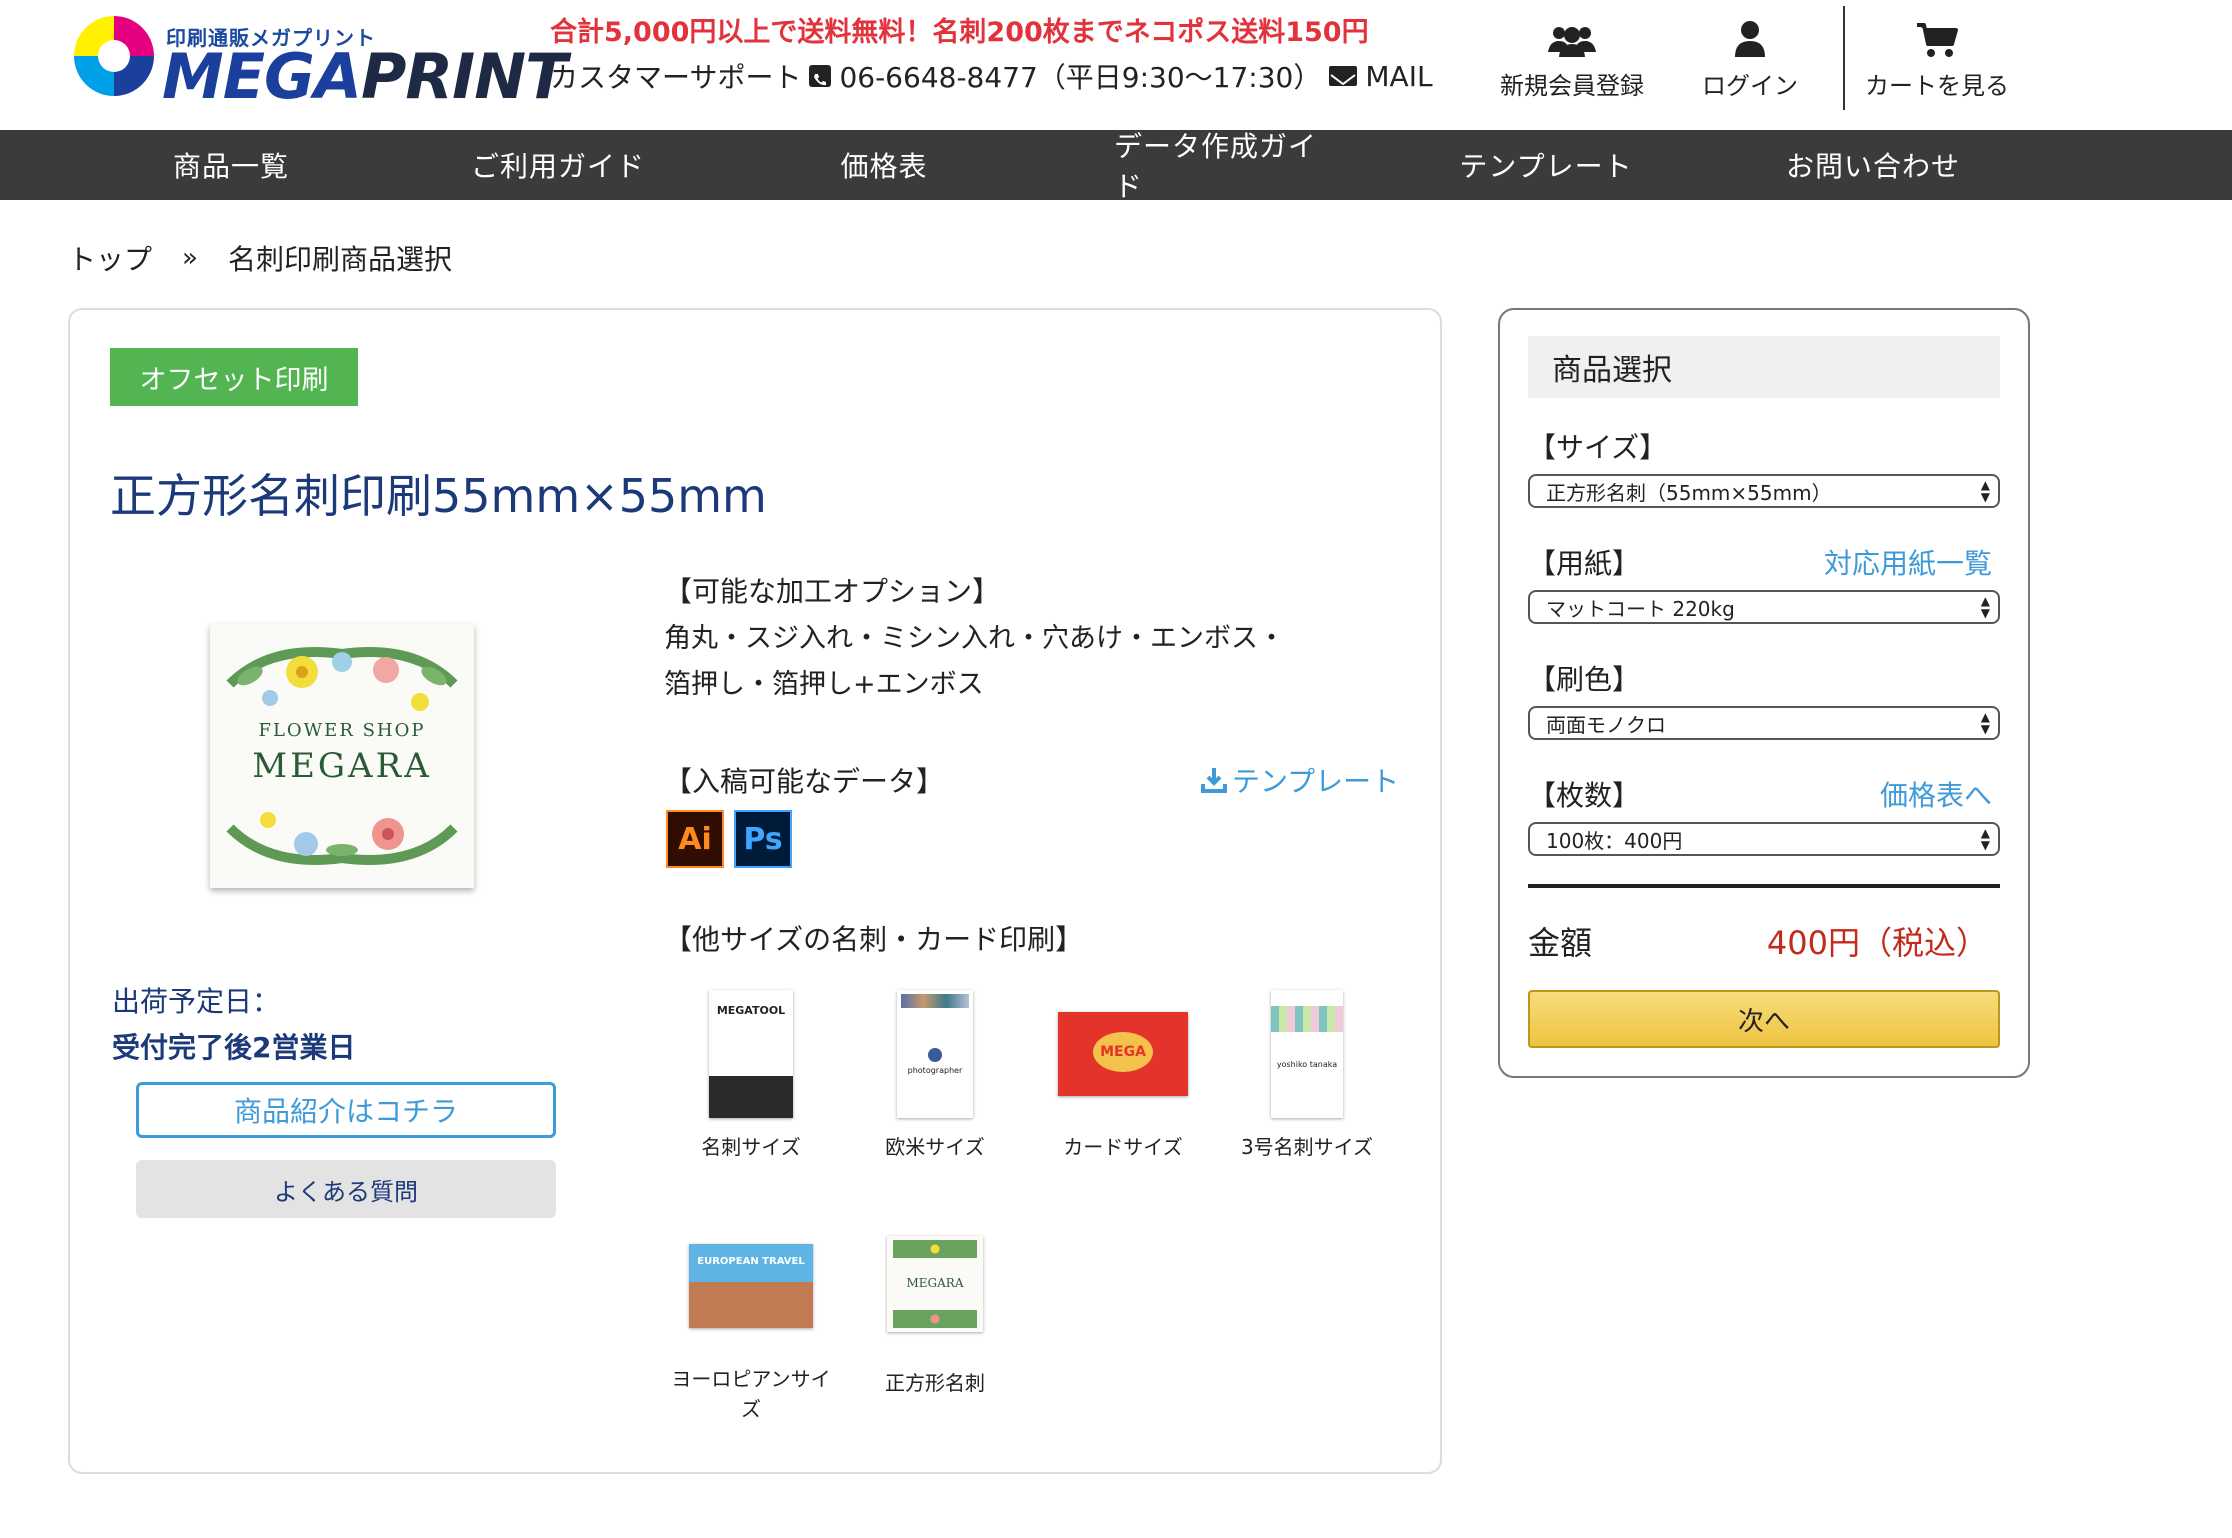 The width and height of the screenshot is (2232, 1538). I want to click on megaprint-logo: 印刷通販メガプリント MEGAPRINT, so click(316, 58).